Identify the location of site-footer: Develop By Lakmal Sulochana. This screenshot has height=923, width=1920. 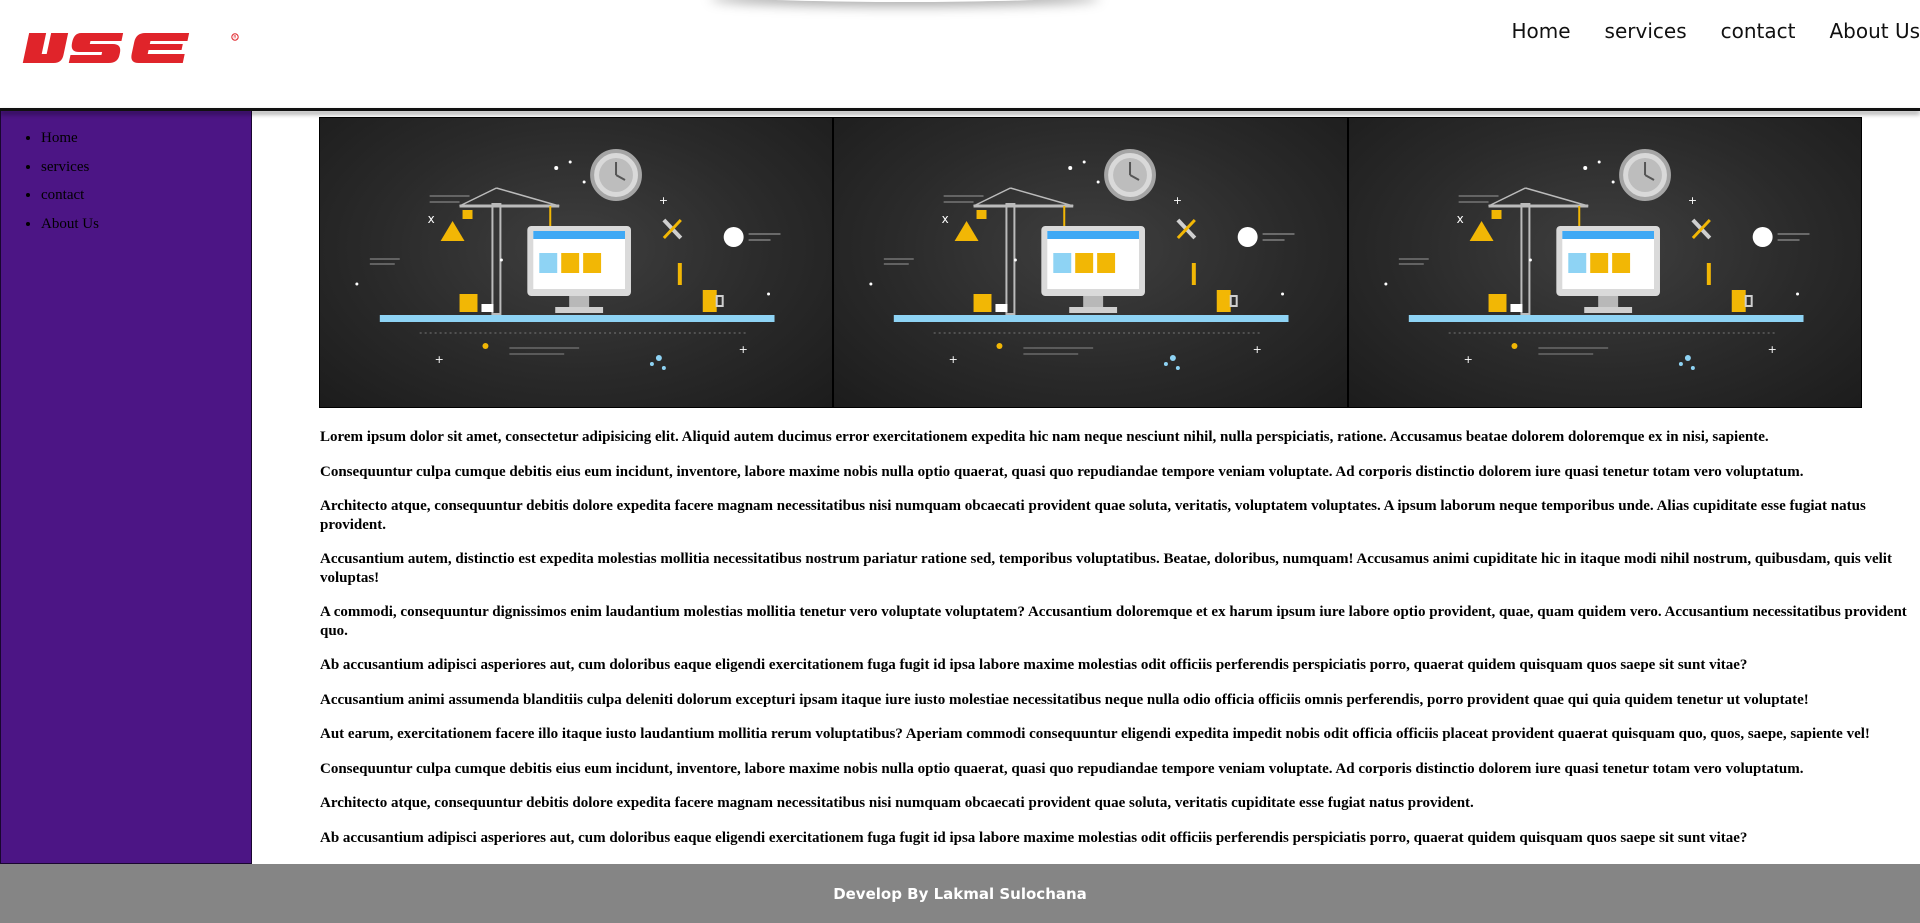
(960, 893).